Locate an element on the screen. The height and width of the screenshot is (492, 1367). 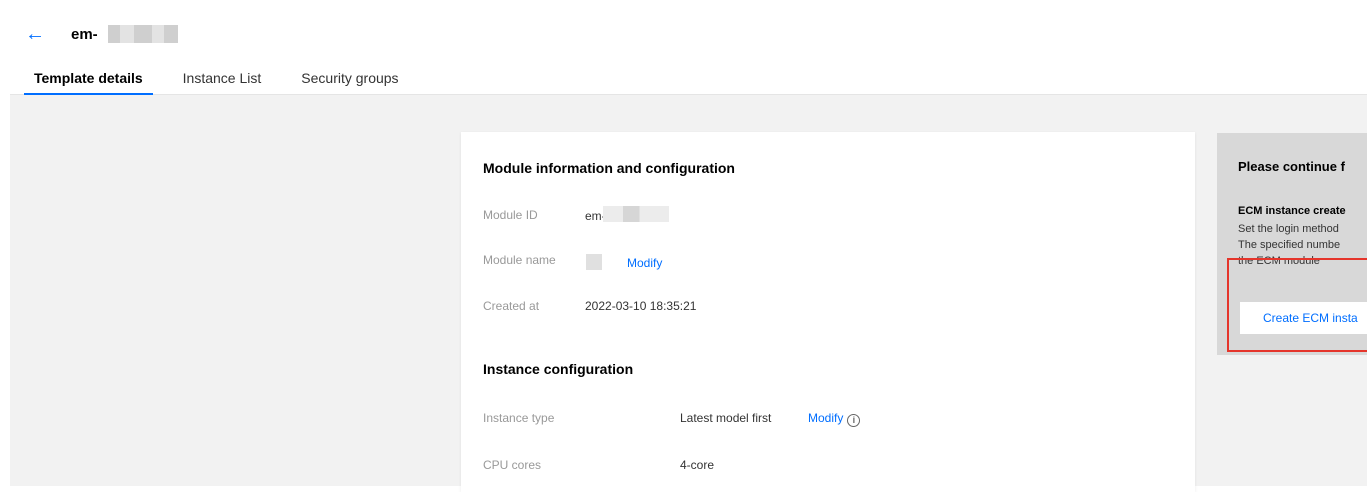
page-title: em- is located at coordinates (84, 34).